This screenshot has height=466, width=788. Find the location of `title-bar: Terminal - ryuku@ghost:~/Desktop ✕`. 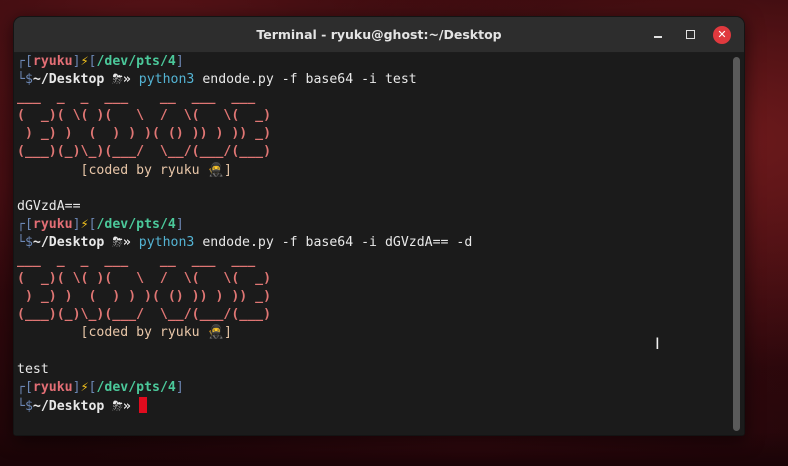

title-bar: Terminal - ryuku@ghost:~/Desktop ✕ is located at coordinates (379, 35).